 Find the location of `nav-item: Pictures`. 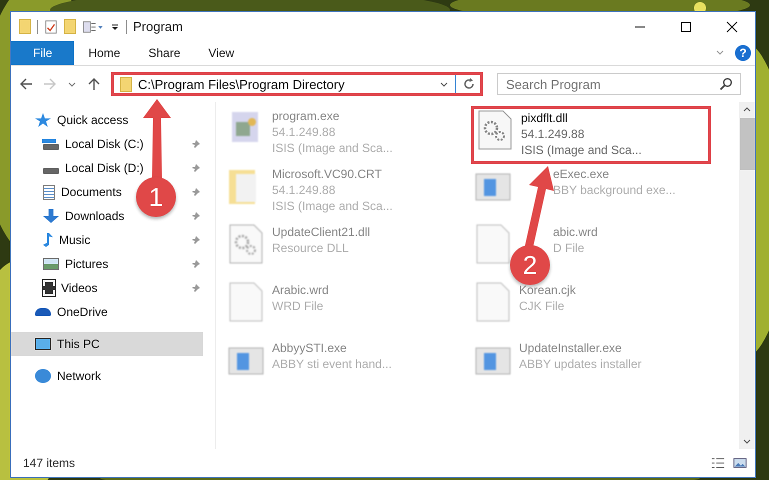

nav-item: Pictures is located at coordinates (86, 264).